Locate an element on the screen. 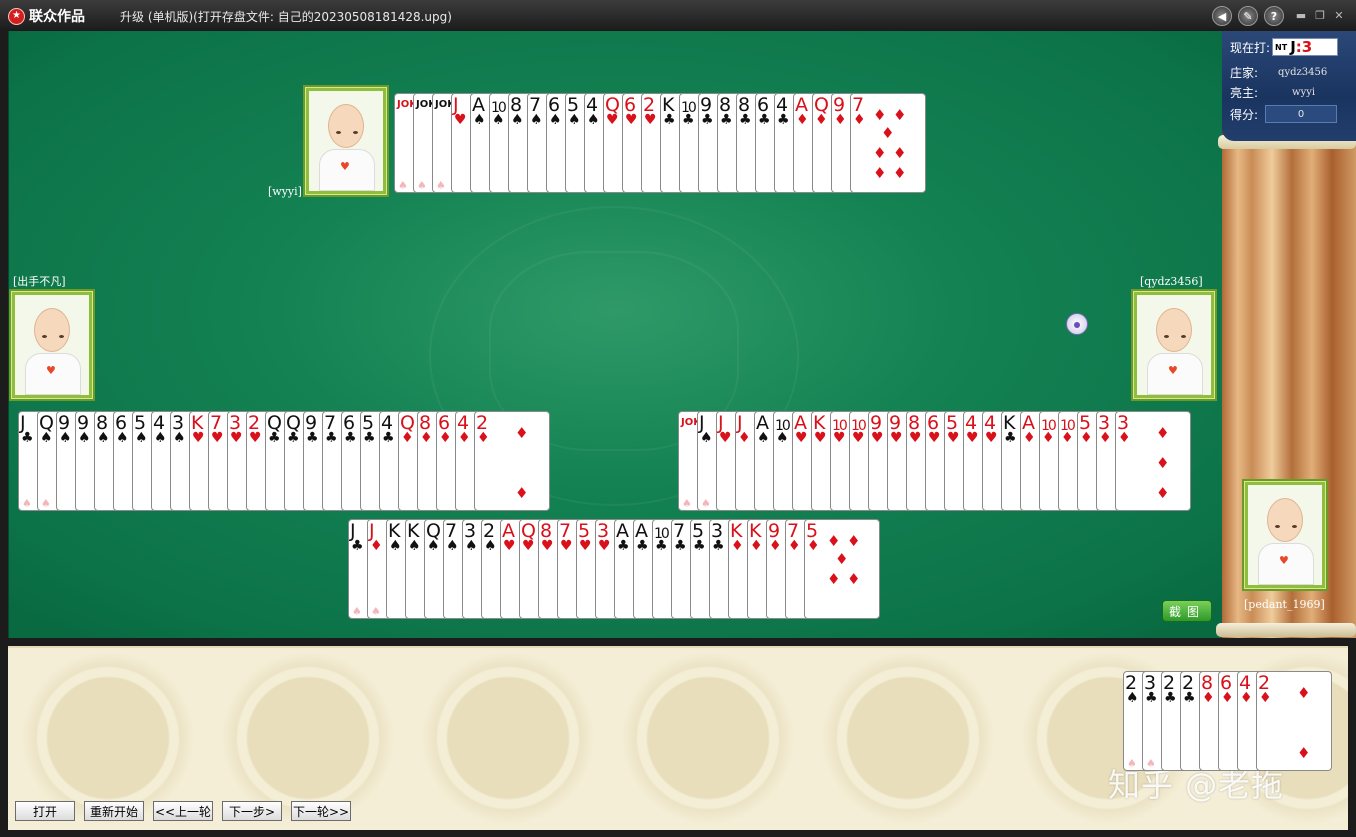  minimize-icon: ▬ is located at coordinates (1301, 15).